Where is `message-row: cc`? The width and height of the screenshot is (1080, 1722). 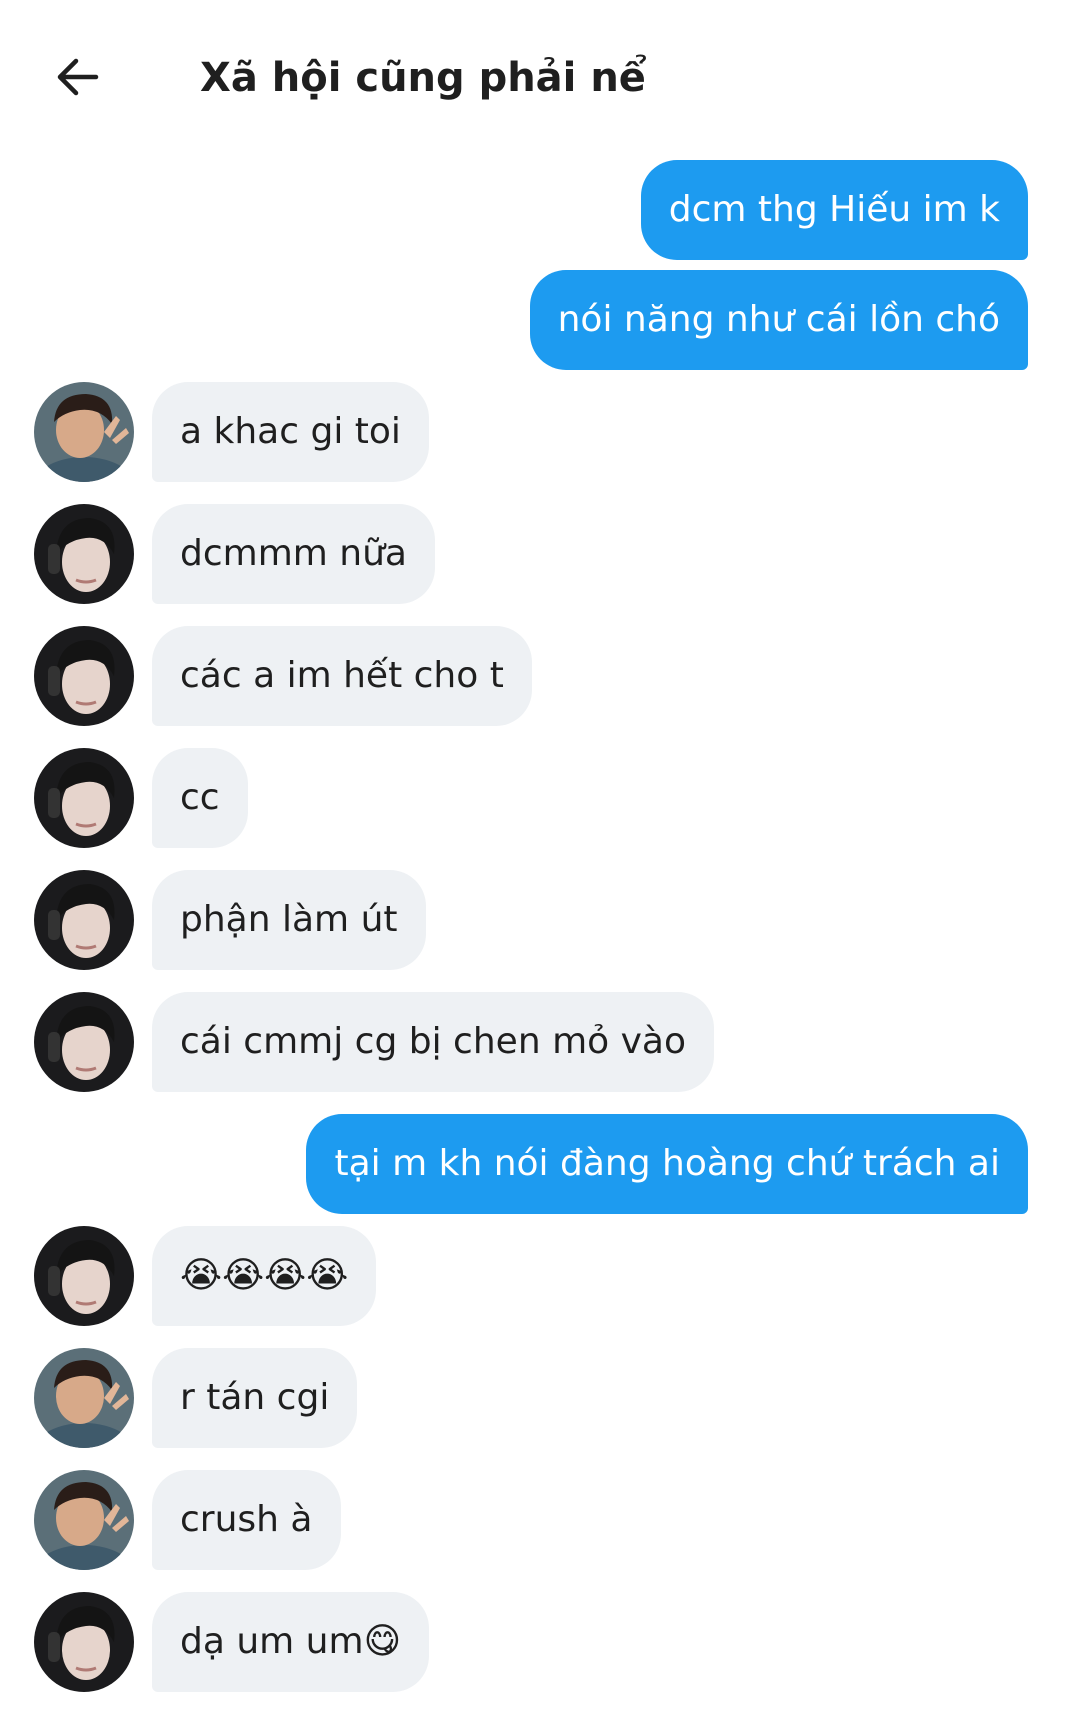 message-row: cc is located at coordinates (540, 798).